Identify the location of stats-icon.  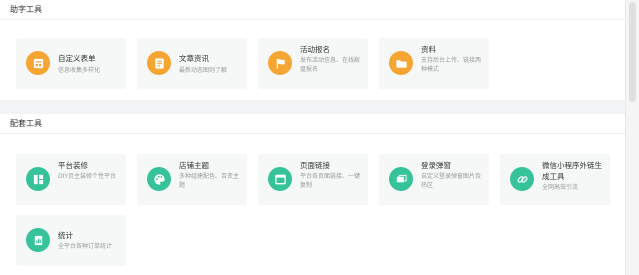
(38, 240).